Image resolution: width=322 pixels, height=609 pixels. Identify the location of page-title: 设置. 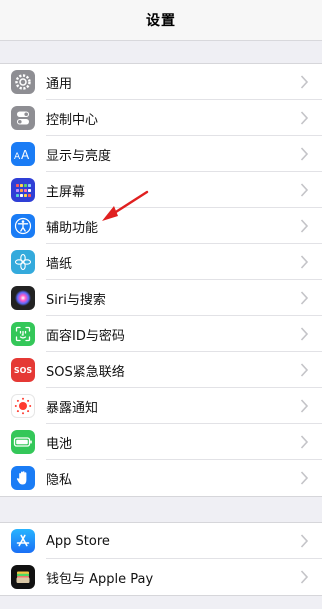
(161, 21).